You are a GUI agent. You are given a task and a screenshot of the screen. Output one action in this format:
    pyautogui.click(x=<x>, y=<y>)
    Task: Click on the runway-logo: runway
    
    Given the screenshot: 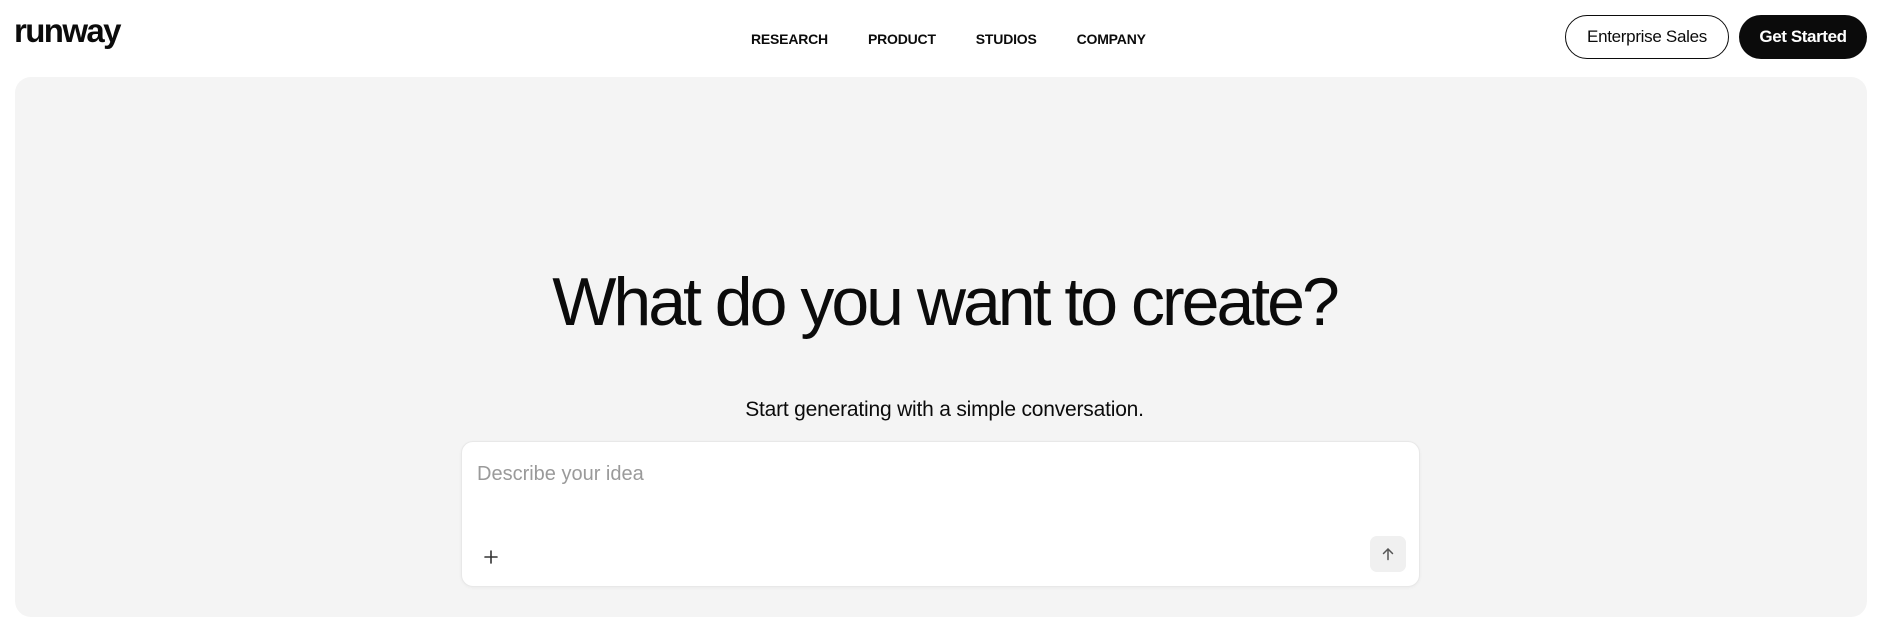 What is the action you would take?
    pyautogui.click(x=68, y=30)
    